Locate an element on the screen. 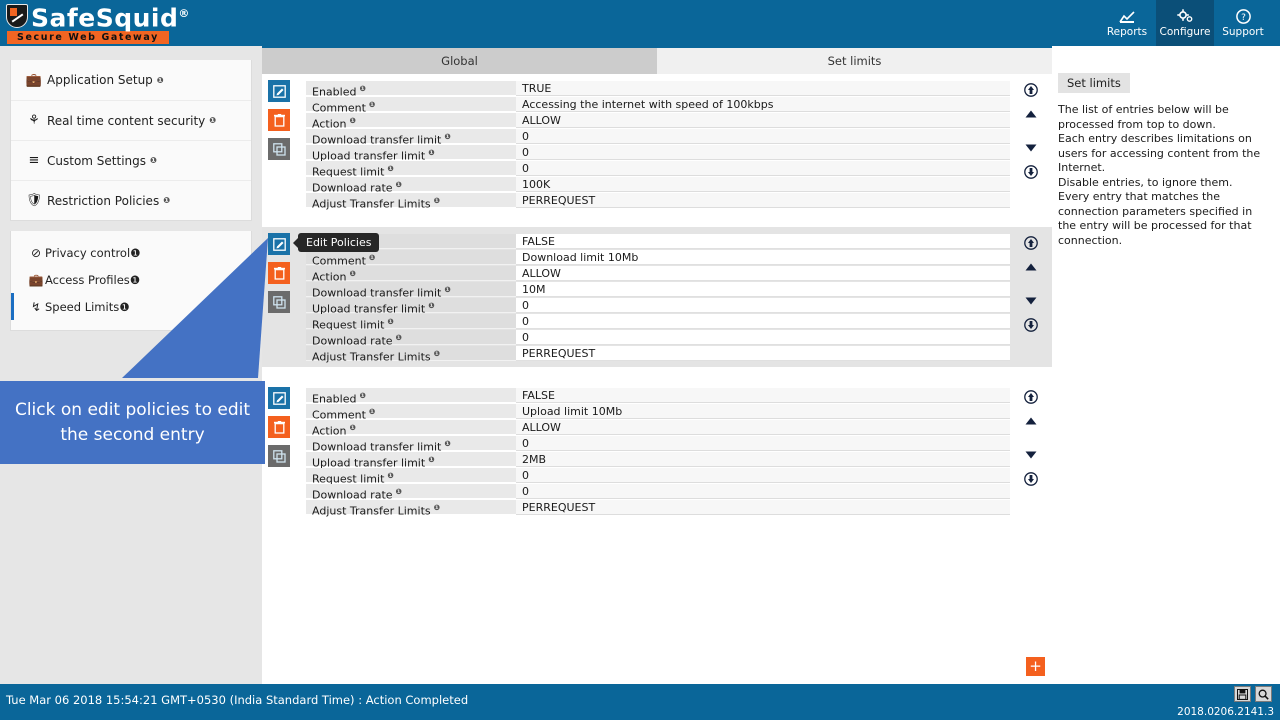 This screenshot has width=1280, height=720. sidebar-item-real-time-content-security: ⚘ Real time content security ❶ is located at coordinates (131, 120).